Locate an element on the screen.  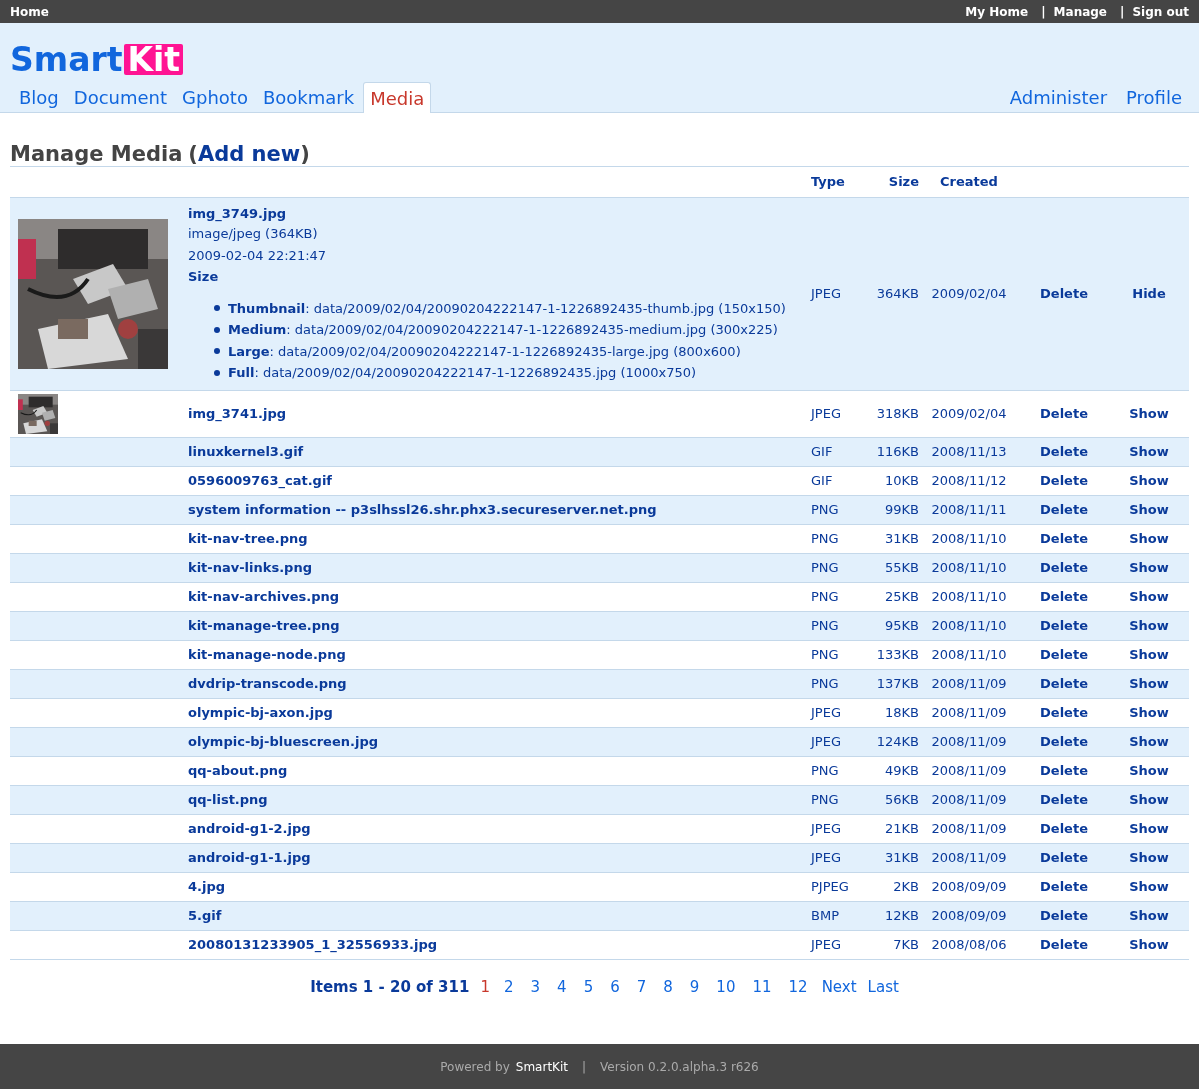
add-new-link: Add new is located at coordinates (249, 154).